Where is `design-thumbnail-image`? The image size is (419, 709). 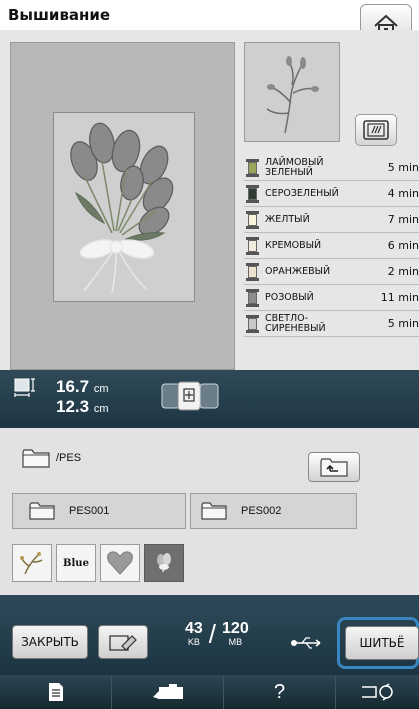
design-thumbnail-image is located at coordinates (292, 95).